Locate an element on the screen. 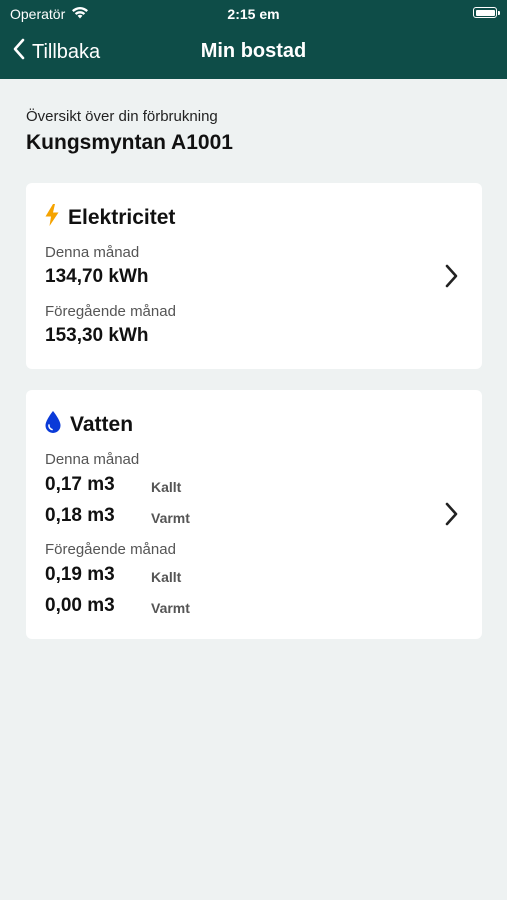 This screenshot has width=507, height=900. header-bar: Operatör 2:15 em Tillbaka Min bostad is located at coordinates (253, 39).